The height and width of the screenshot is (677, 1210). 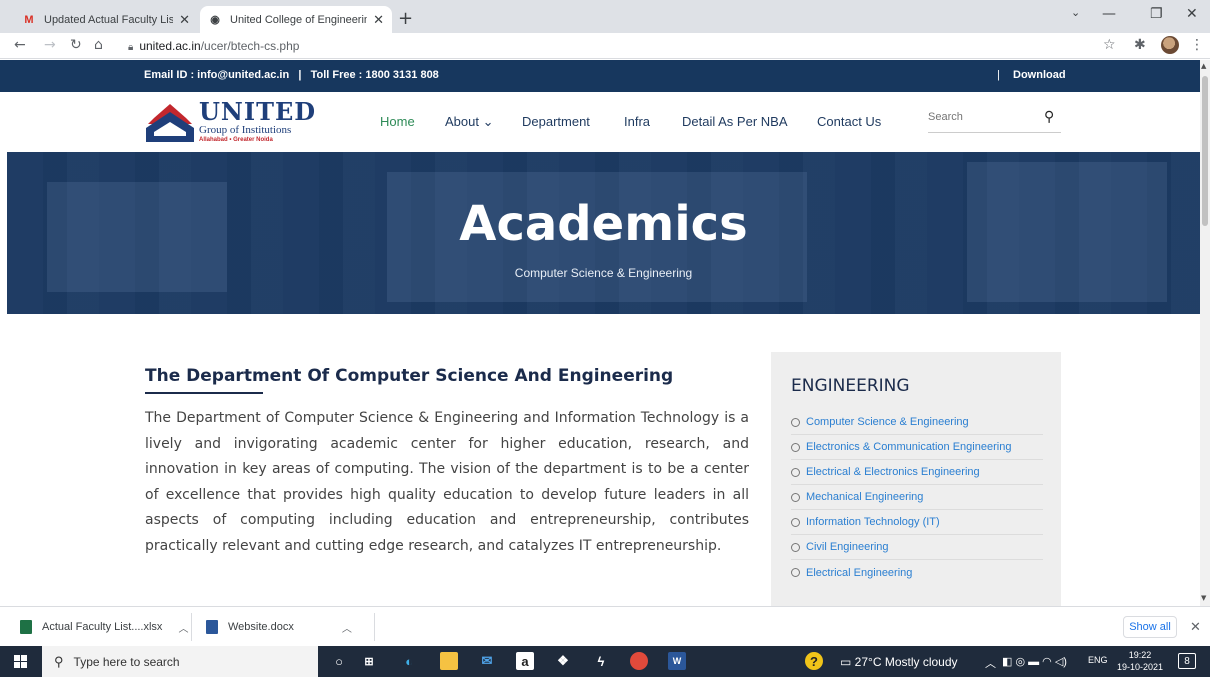 What do you see at coordinates (409, 661) in the screenshot?
I see `edge-icon: ◐` at bounding box center [409, 661].